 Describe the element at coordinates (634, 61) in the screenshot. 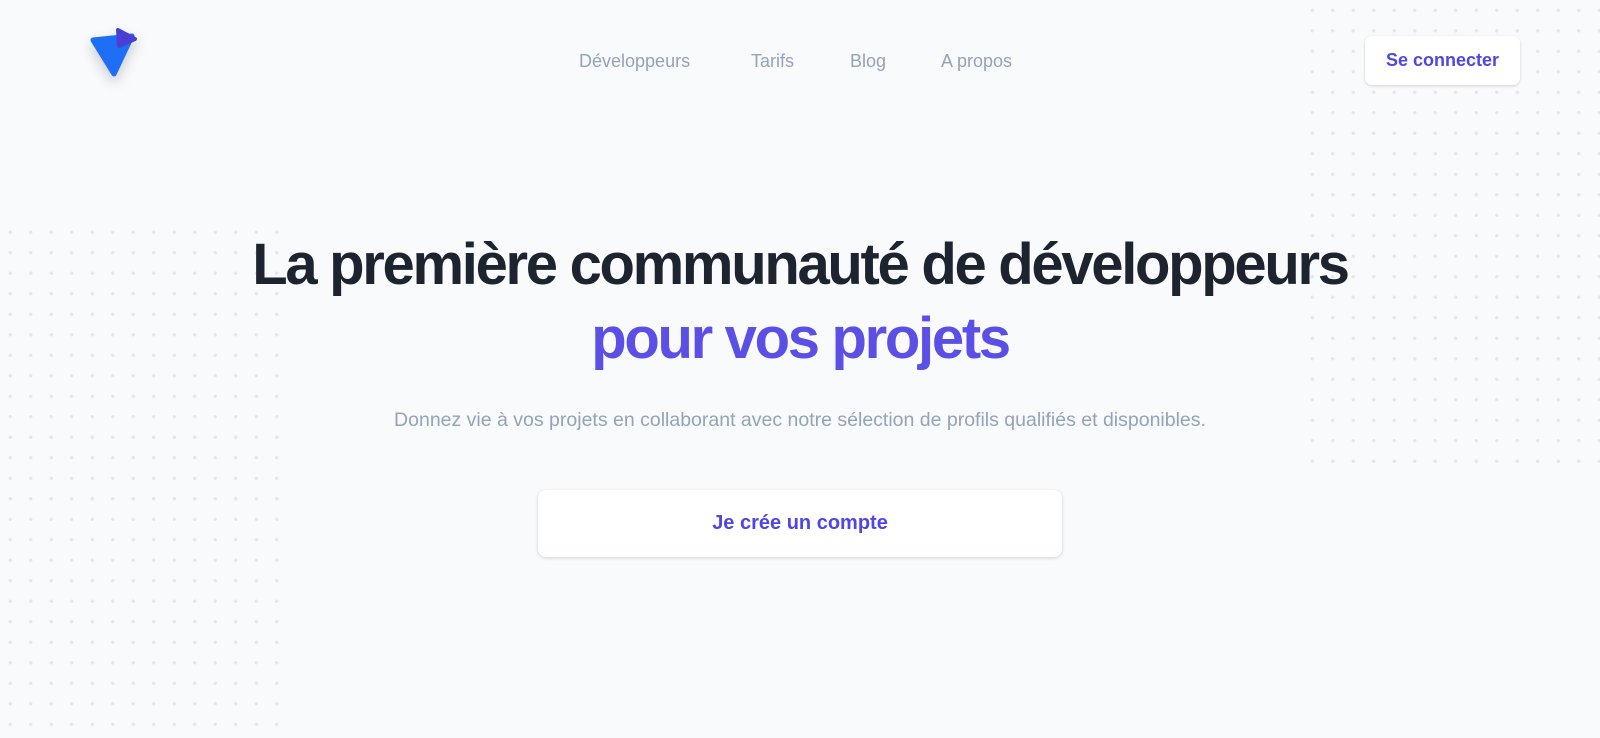

I see `nav-link-developpeurs: Développeurs` at that location.